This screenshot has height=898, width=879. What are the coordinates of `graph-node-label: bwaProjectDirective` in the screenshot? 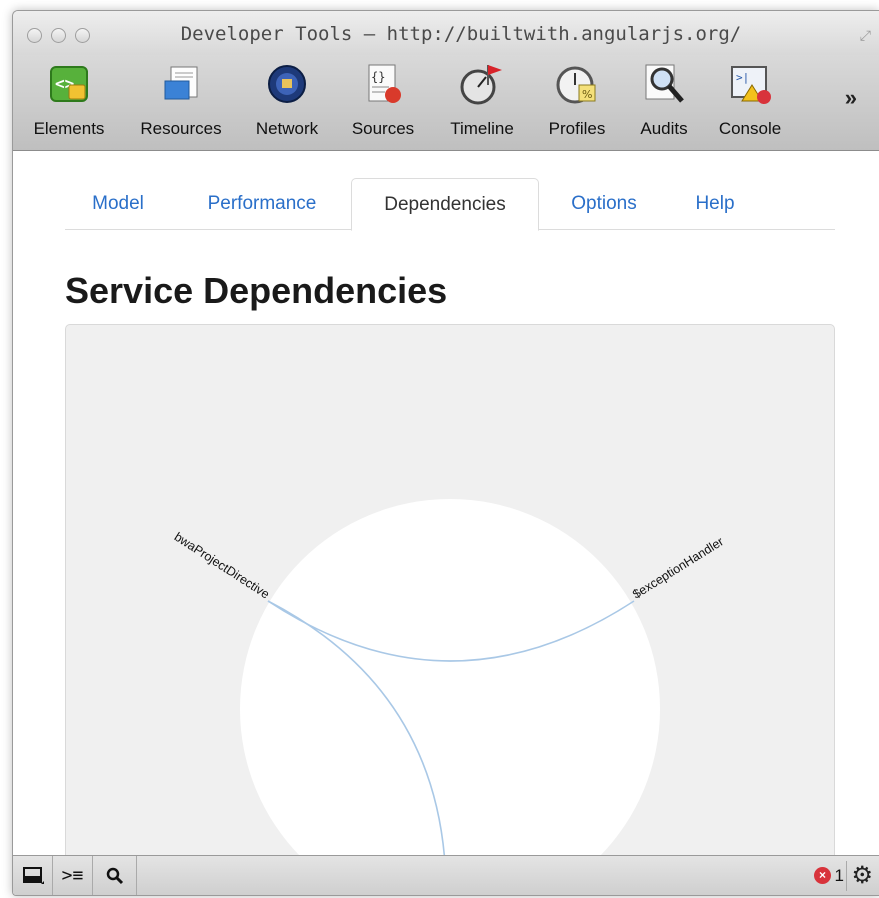 It's located at (222, 566).